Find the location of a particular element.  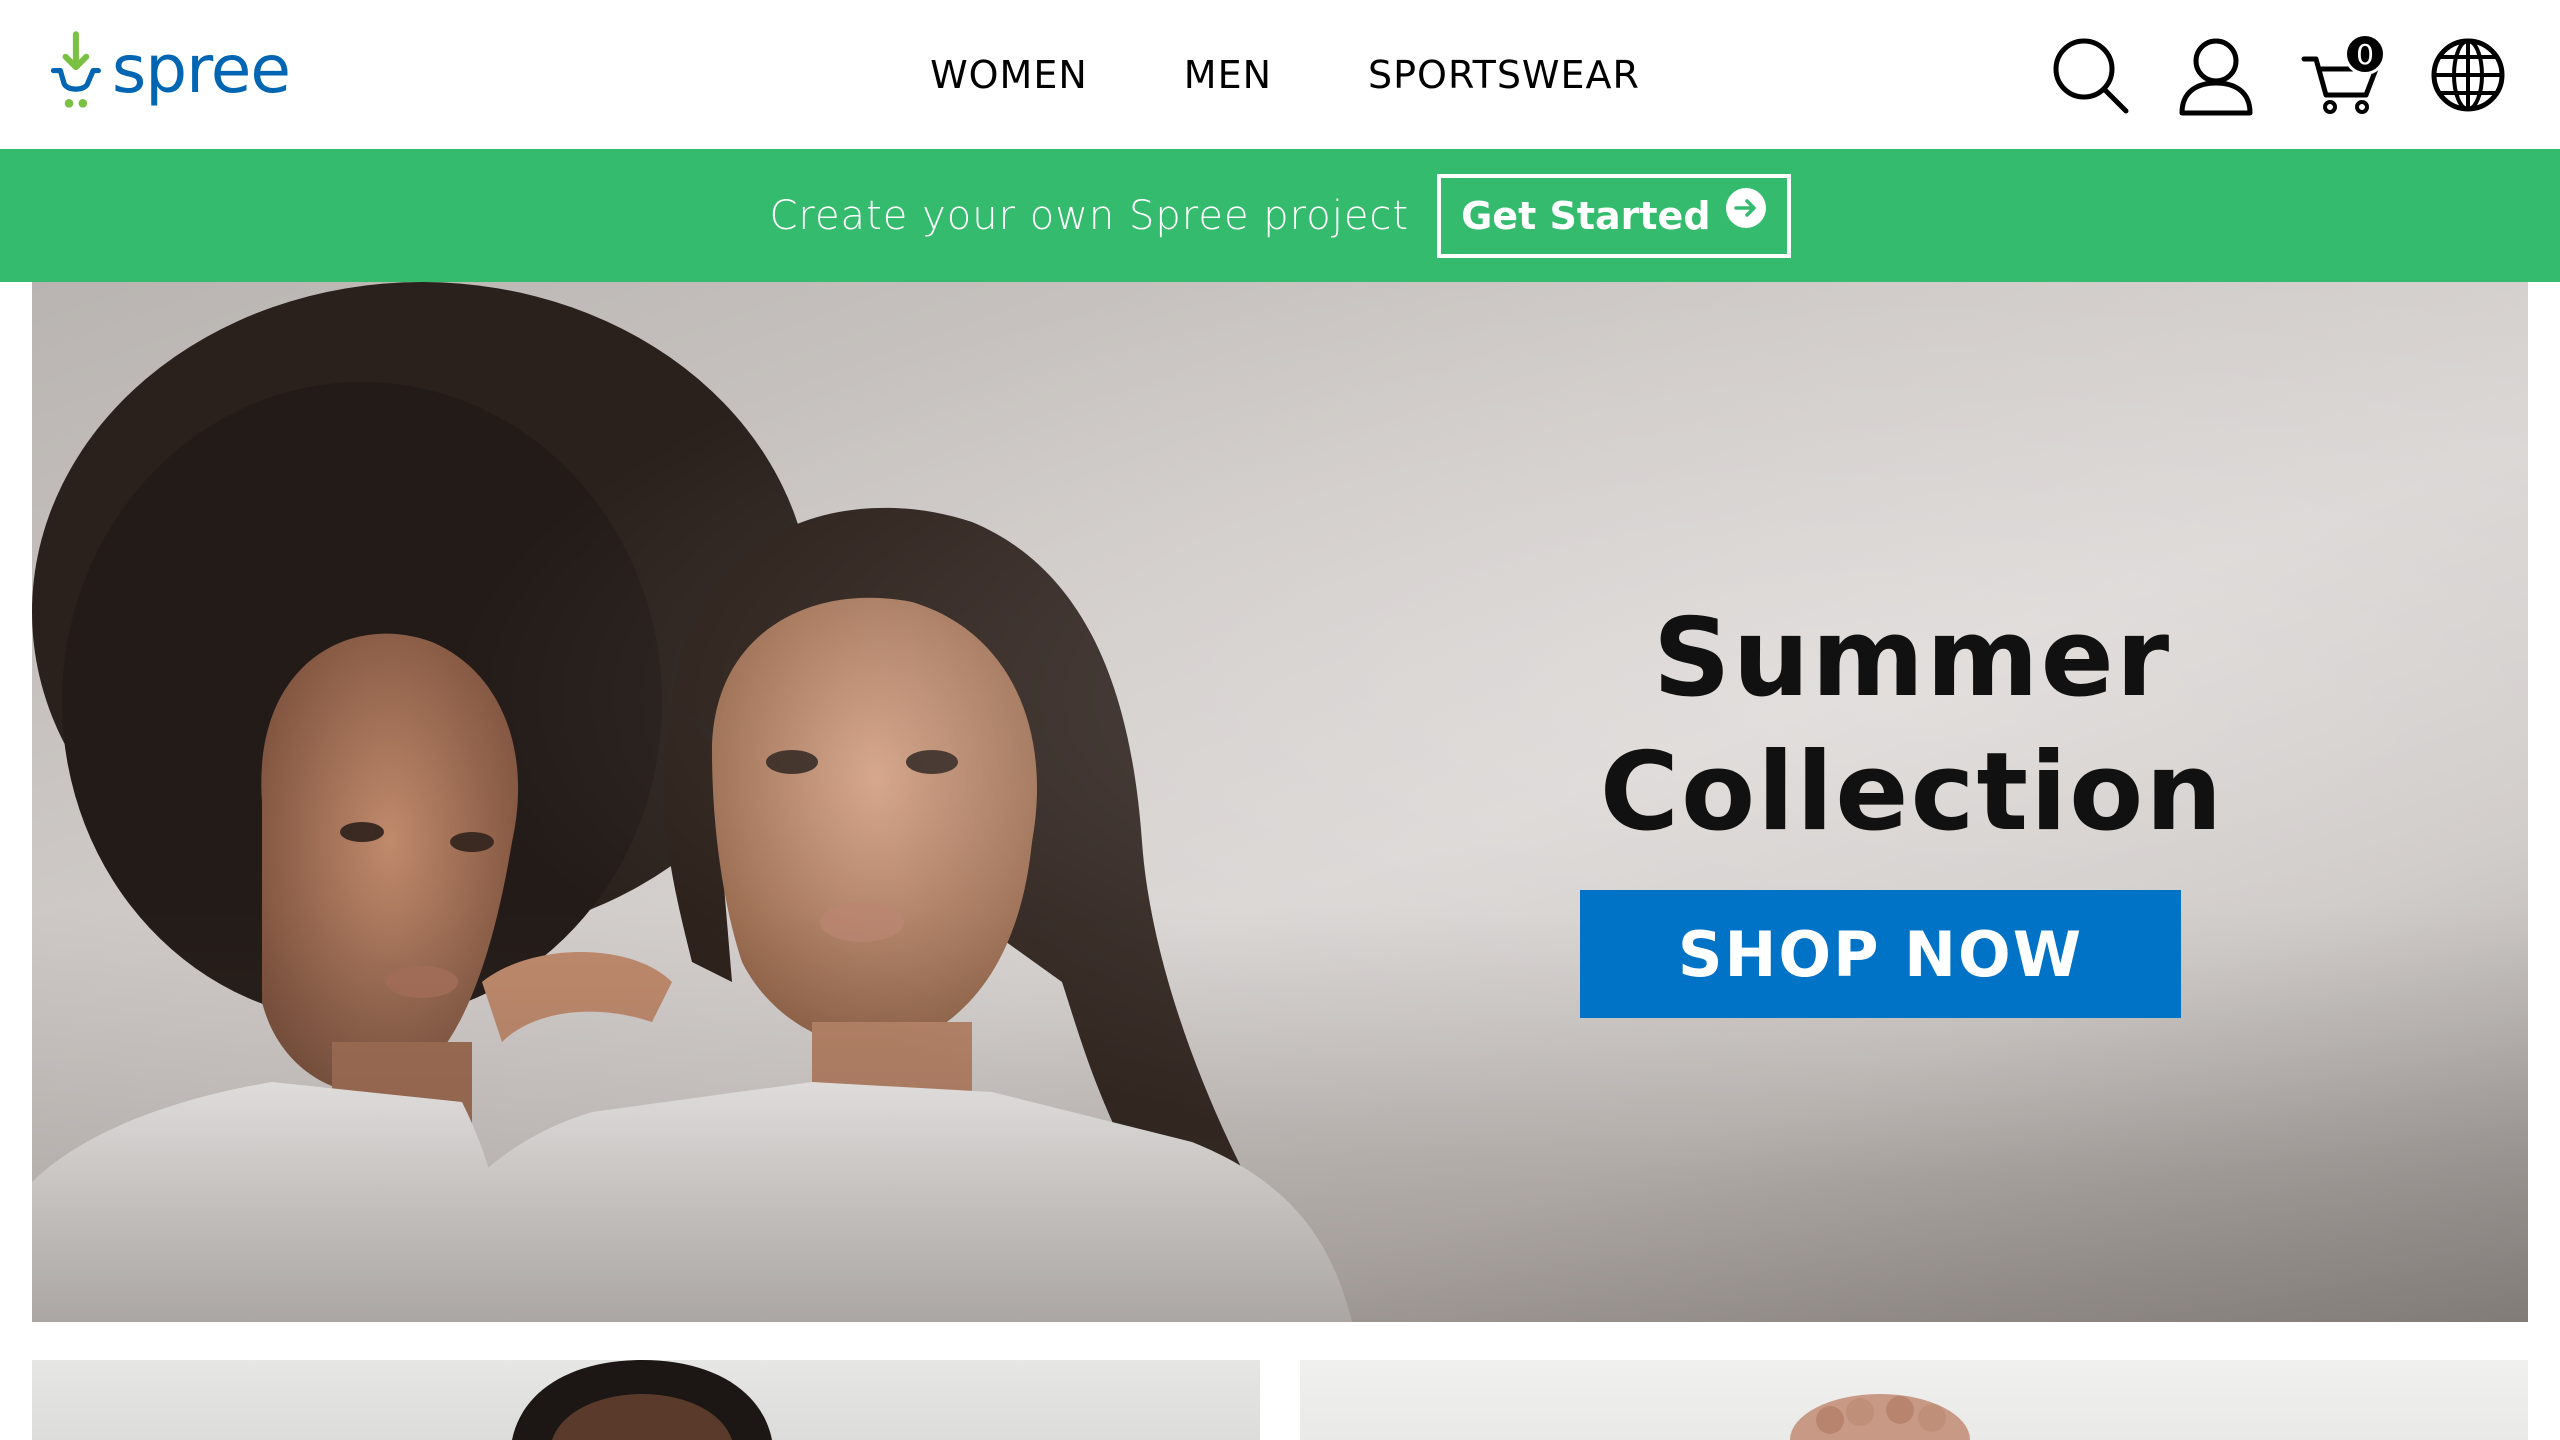

nav-item-women: WOMEN is located at coordinates (1009, 75).